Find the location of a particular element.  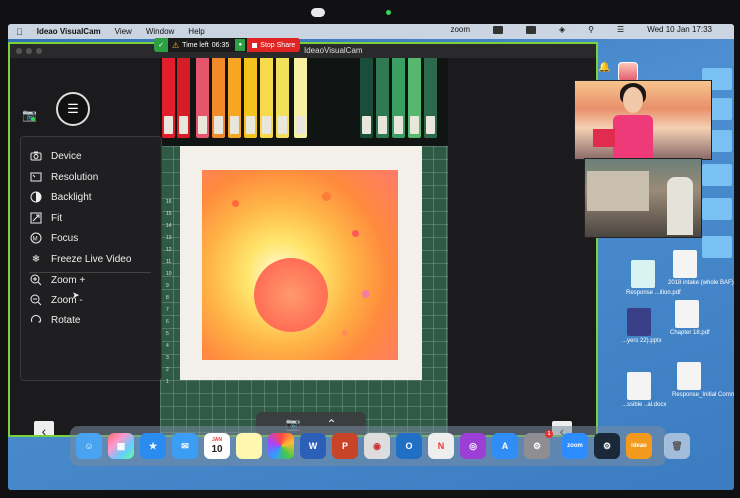

desktop-file: Response ...ition.pdf is located at coordinates (653, 280).